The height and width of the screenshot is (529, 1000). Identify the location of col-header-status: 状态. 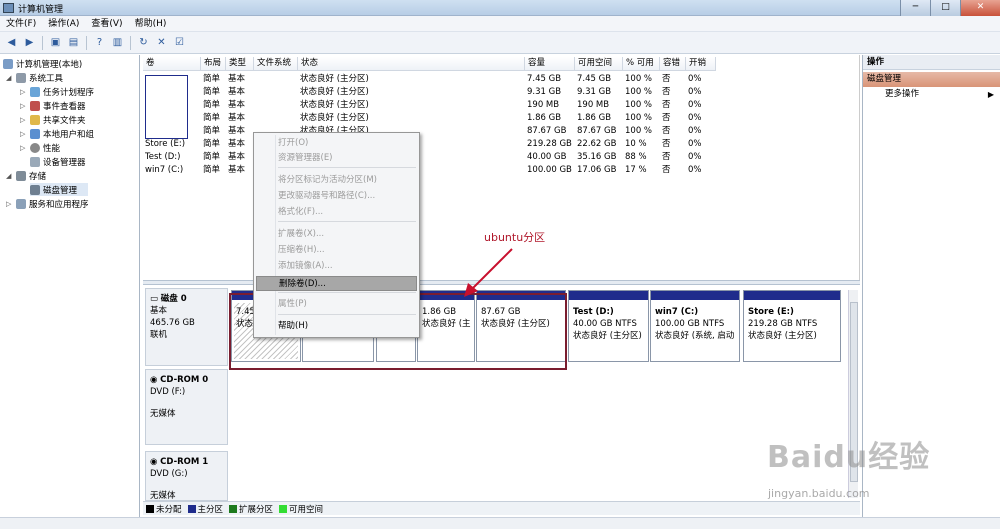
(411, 64).